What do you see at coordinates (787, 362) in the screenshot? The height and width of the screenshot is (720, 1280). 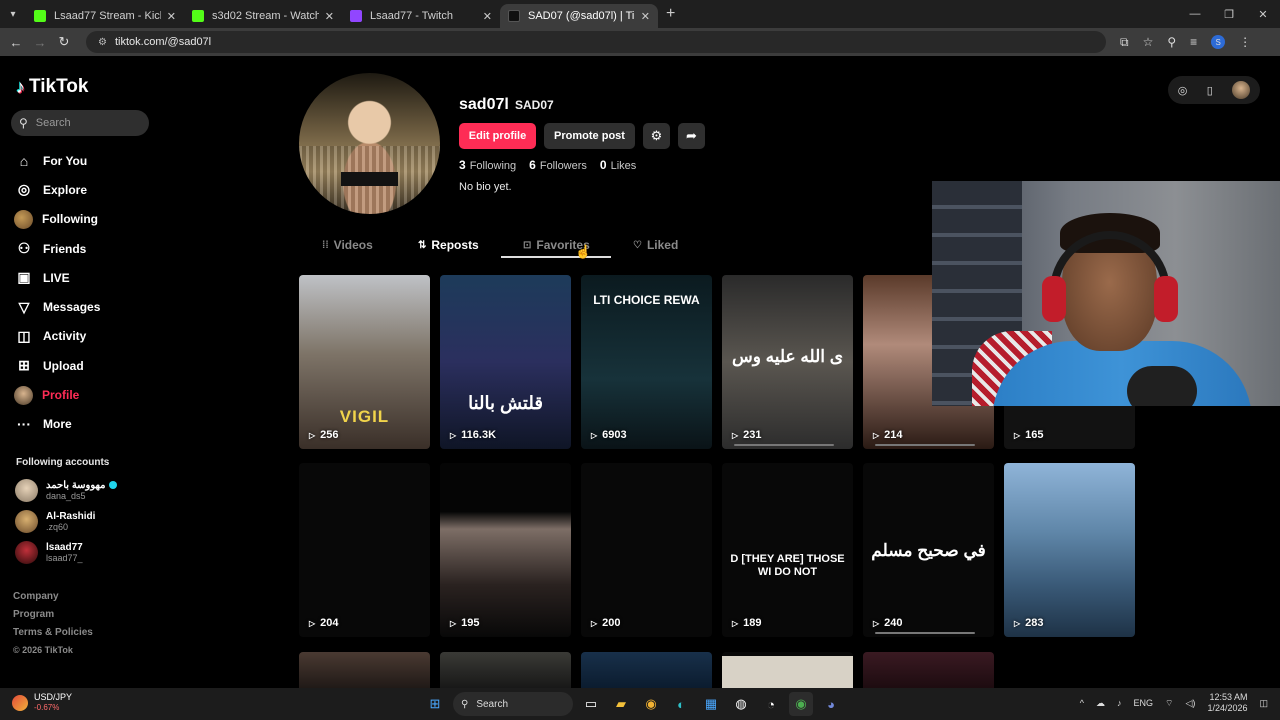 I see `video-tile: ى الله عليه وس ▷ 231` at bounding box center [787, 362].